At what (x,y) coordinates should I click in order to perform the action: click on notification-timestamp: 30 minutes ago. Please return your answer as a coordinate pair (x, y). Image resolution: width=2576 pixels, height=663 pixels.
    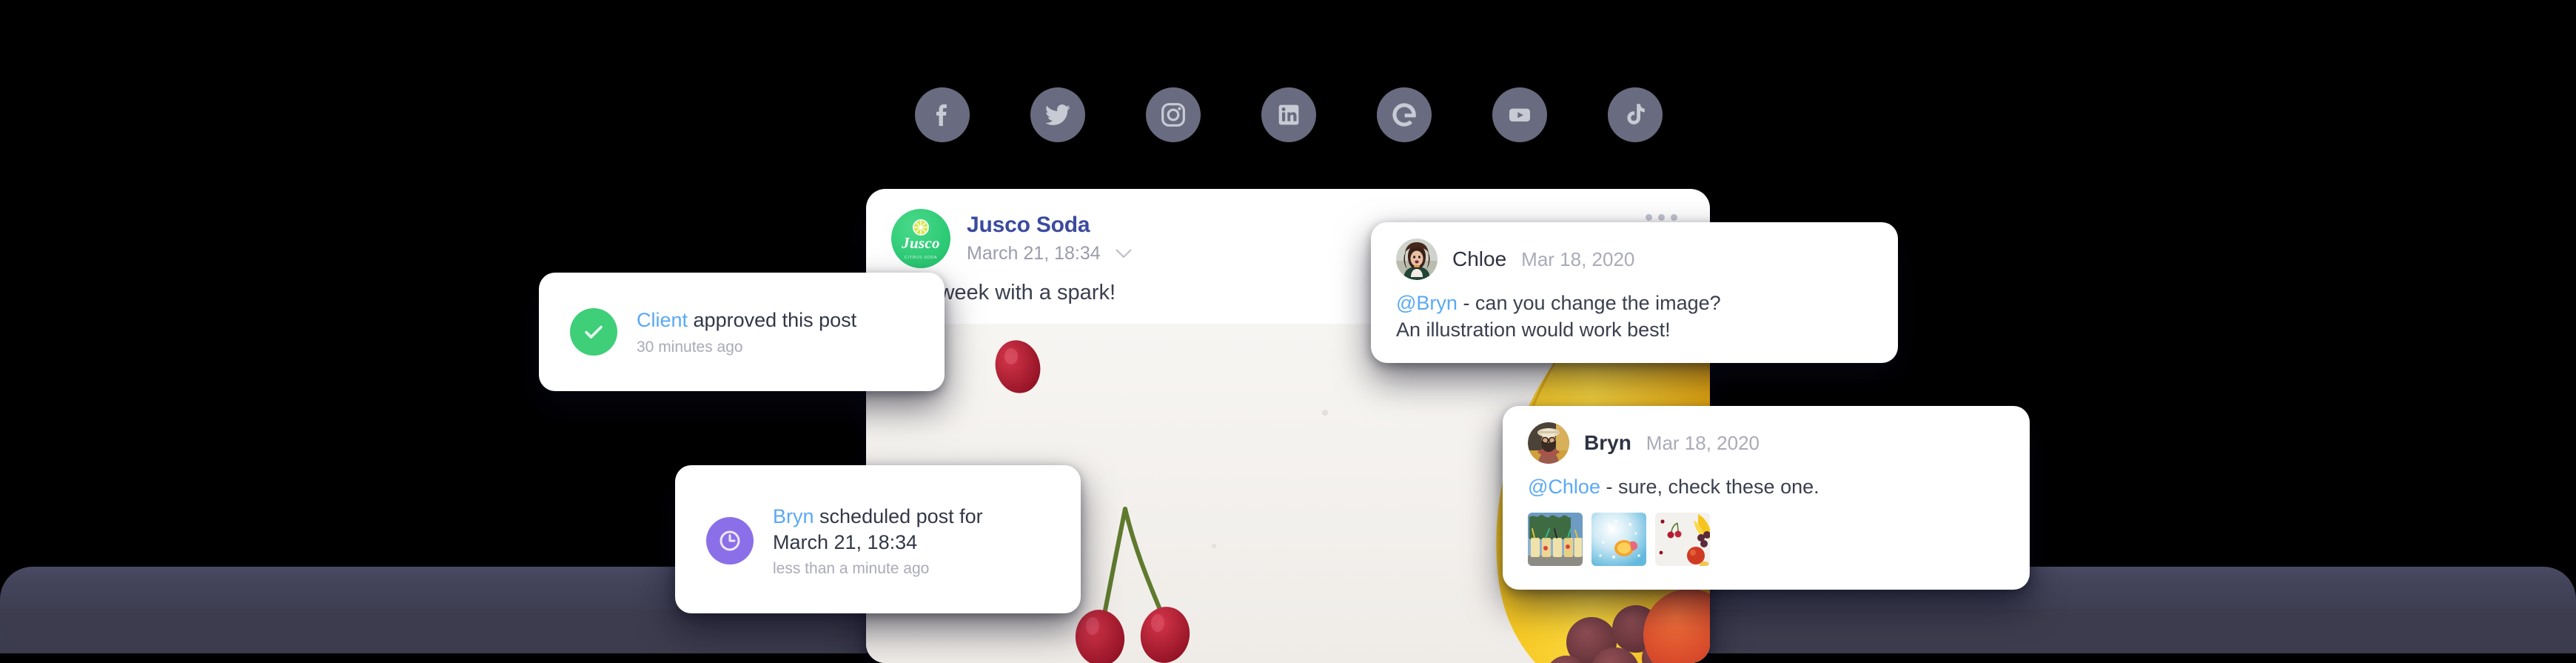
    Looking at the image, I should click on (690, 347).